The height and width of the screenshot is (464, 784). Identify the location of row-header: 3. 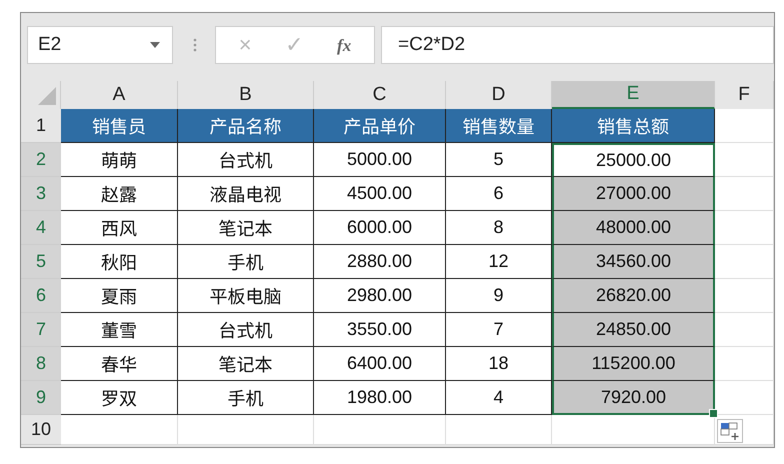
(41, 194).